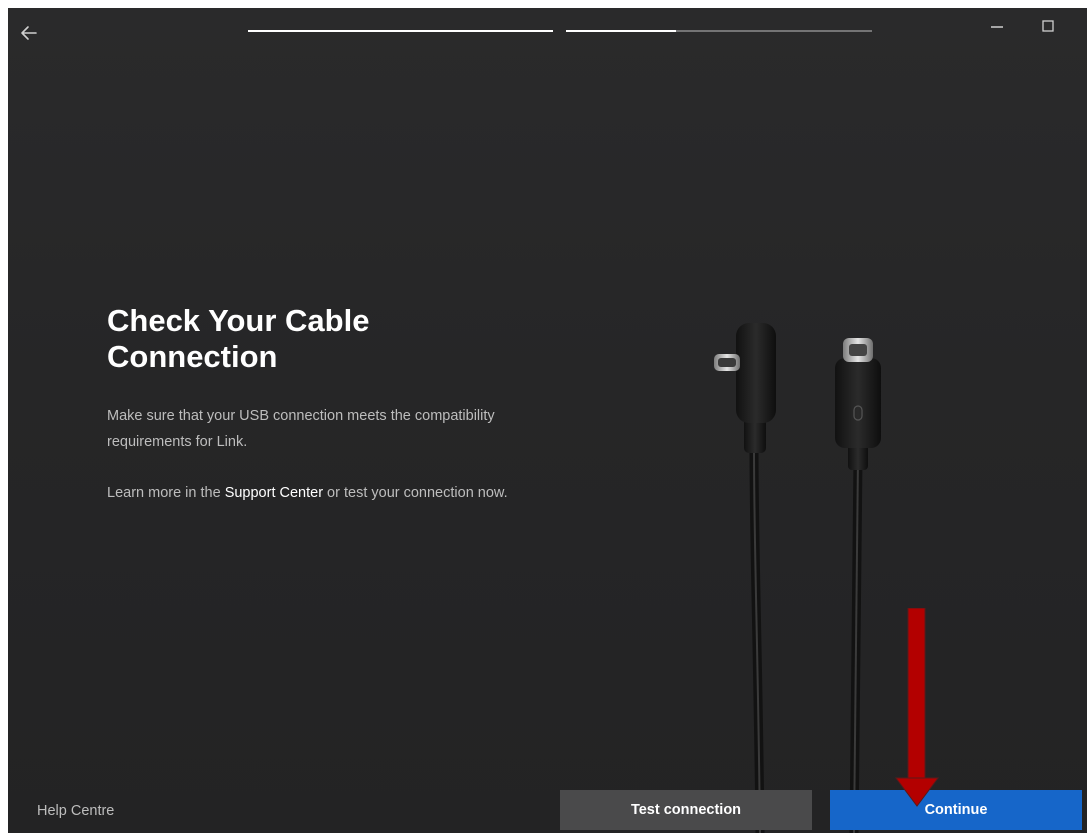 The image size is (1087, 833). I want to click on maximize-icon, so click(1048, 26).